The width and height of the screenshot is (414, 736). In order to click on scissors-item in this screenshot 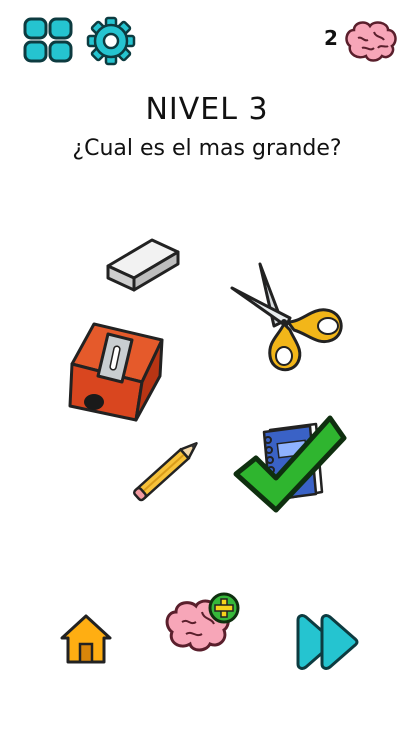, I will do `click(288, 320)`.